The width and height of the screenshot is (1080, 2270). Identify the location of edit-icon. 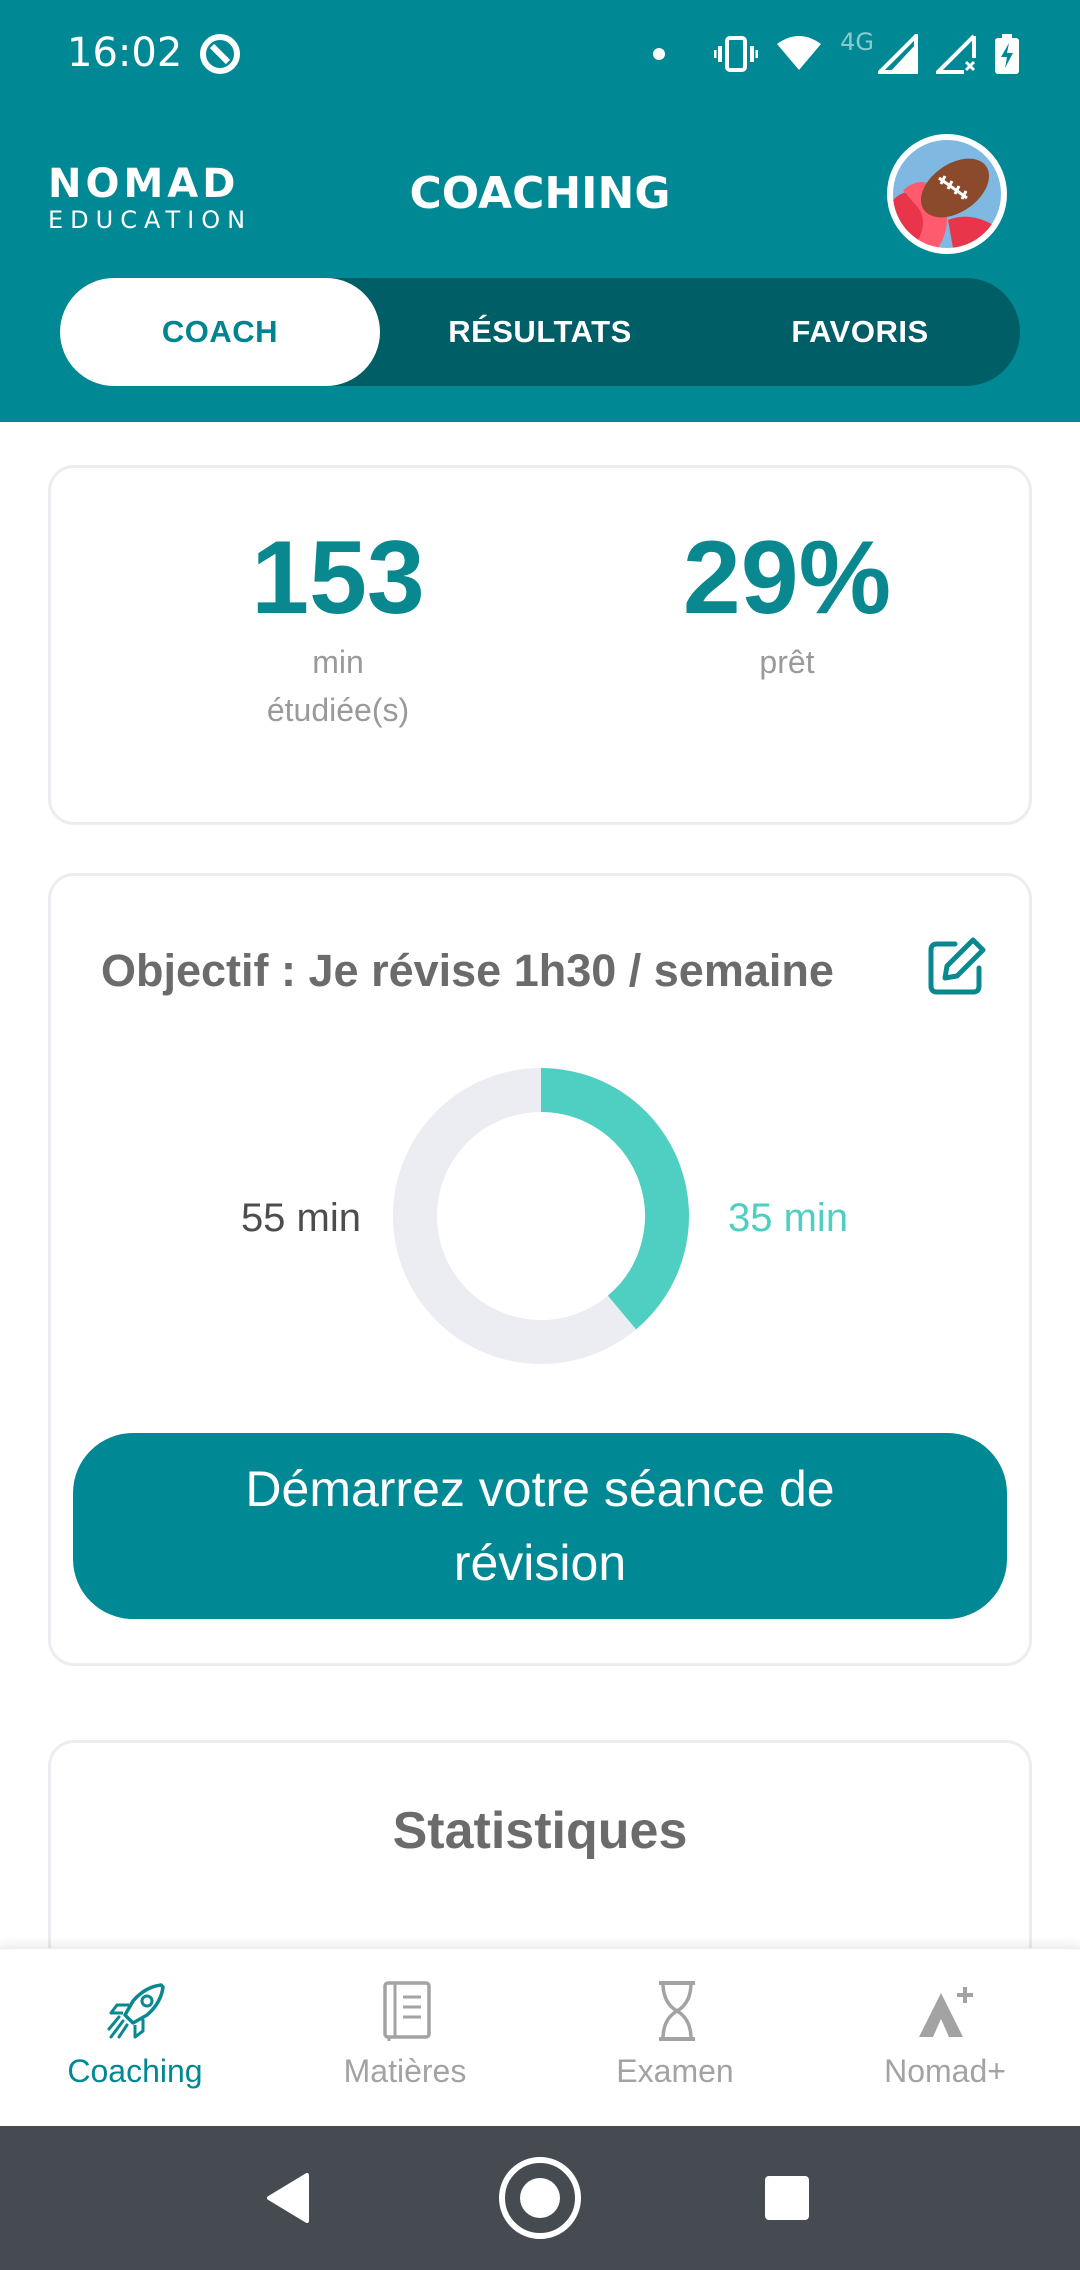
(957, 966).